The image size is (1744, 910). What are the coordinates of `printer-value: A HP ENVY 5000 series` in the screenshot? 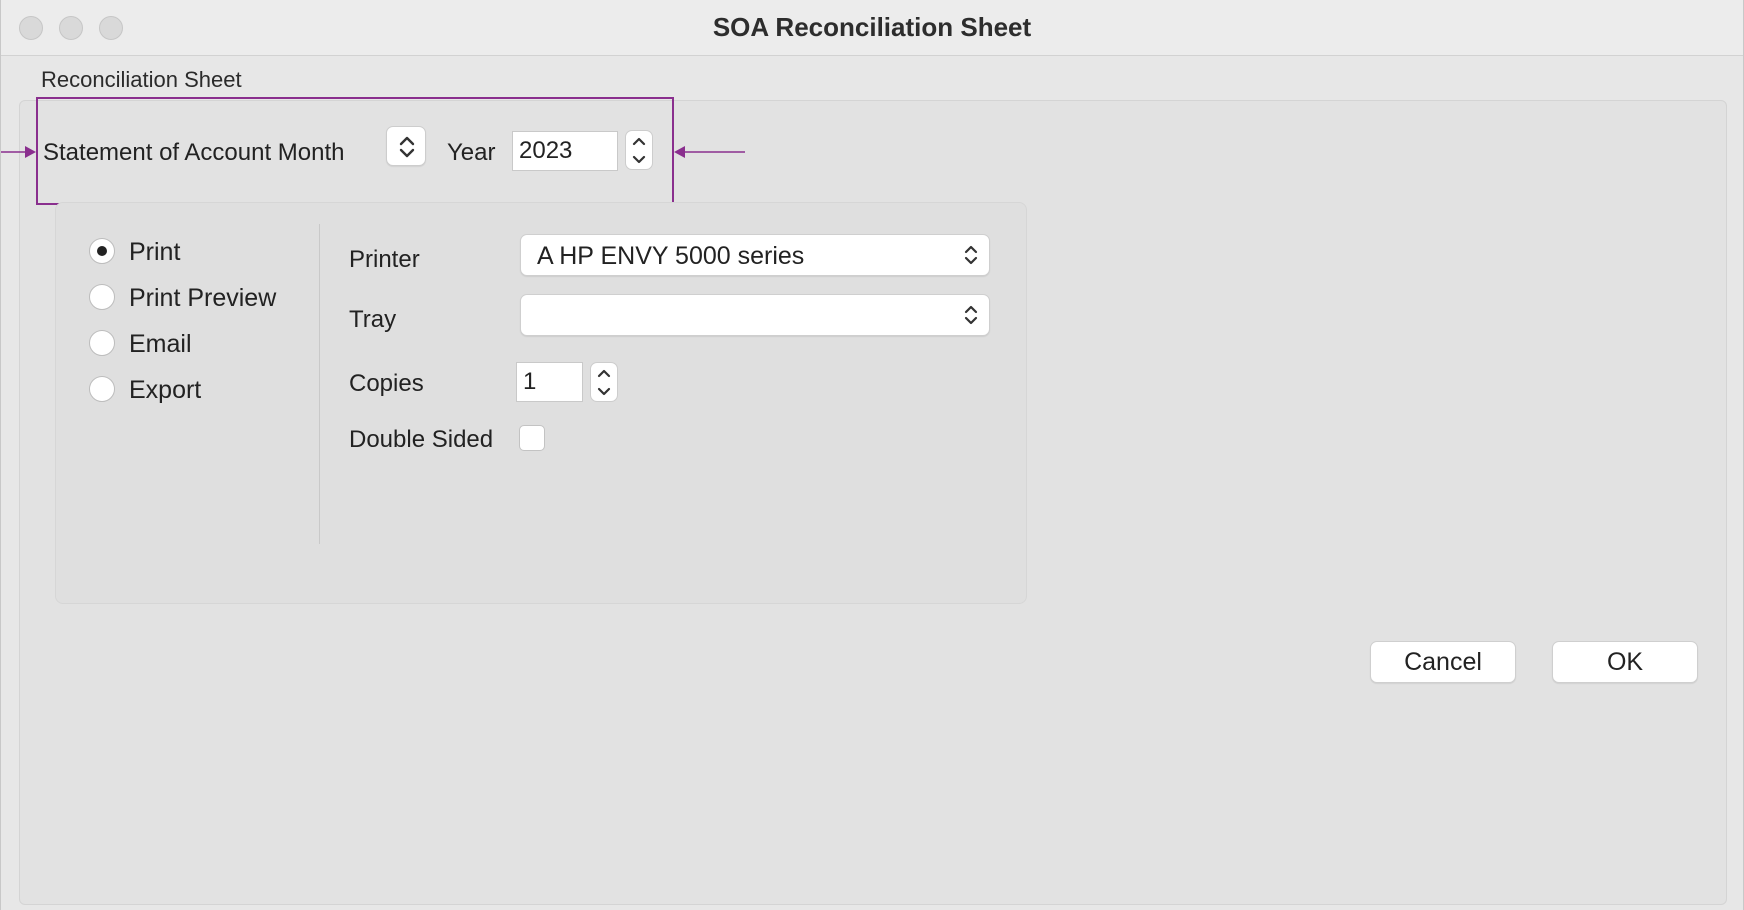 It's located at (671, 256).